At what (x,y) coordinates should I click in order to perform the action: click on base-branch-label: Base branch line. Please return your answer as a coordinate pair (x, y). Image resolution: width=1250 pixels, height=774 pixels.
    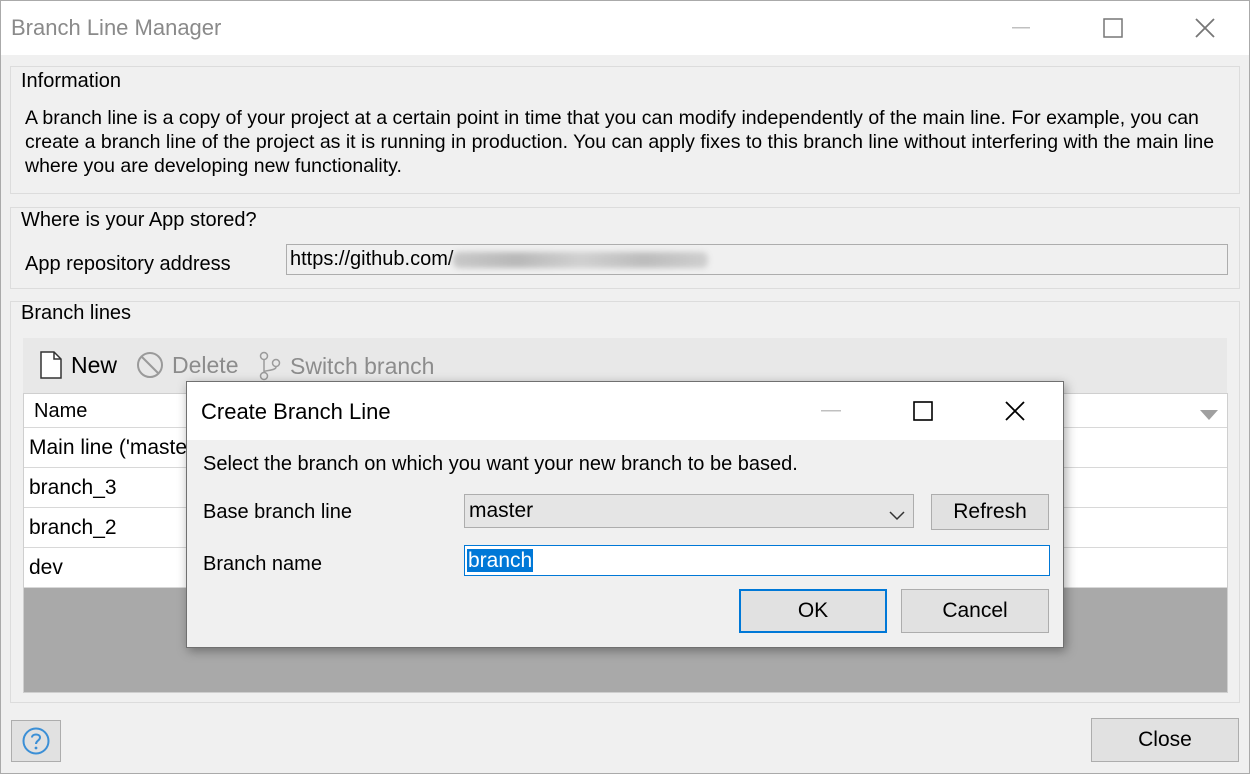
    Looking at the image, I should click on (277, 512).